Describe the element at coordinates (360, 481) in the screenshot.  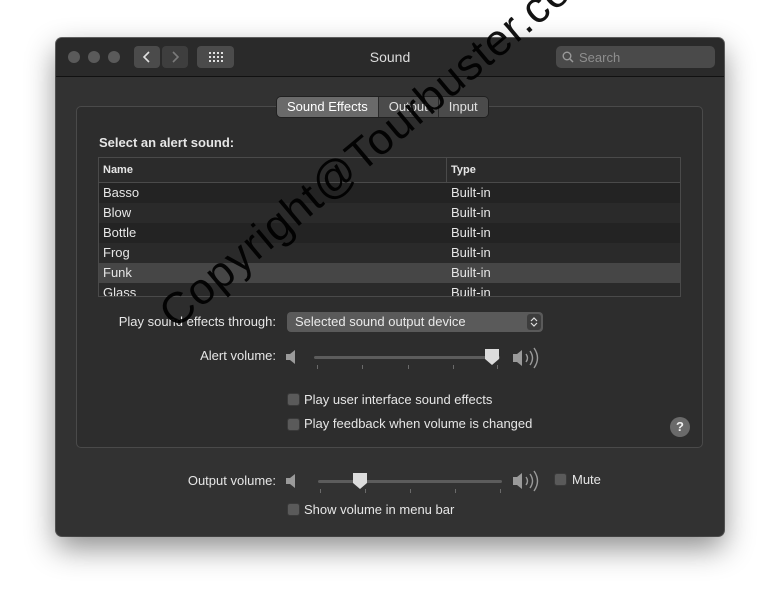
I see `output-volume-slider-knob` at that location.